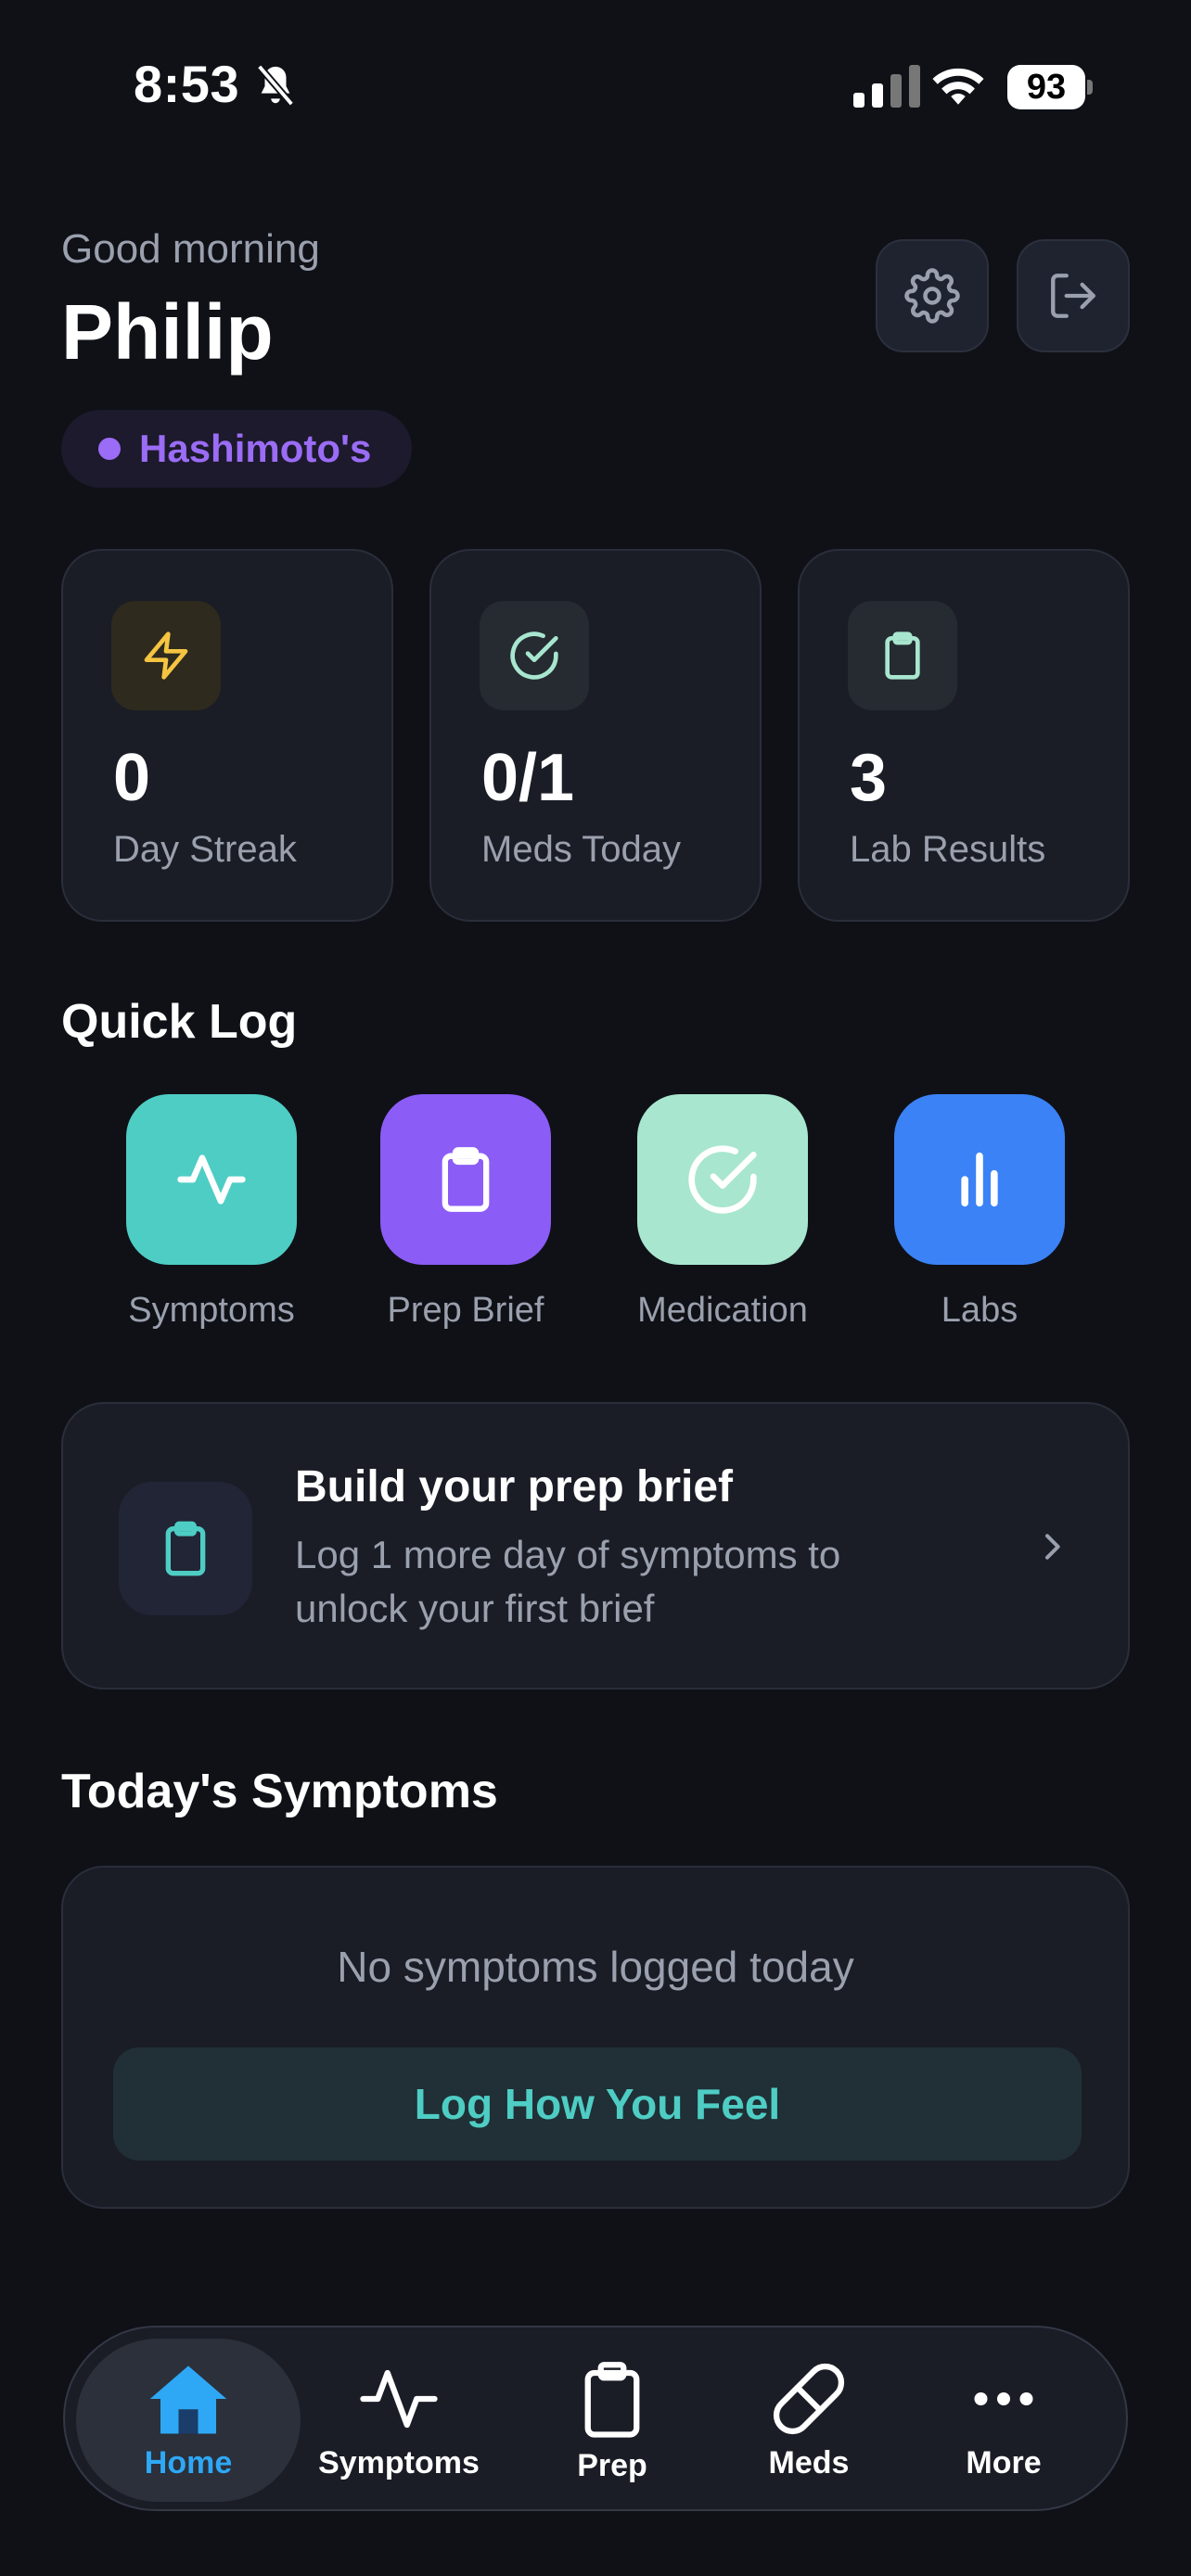 The image size is (1191, 2576). What do you see at coordinates (1051, 1546) in the screenshot?
I see `chevron-right-icon` at bounding box center [1051, 1546].